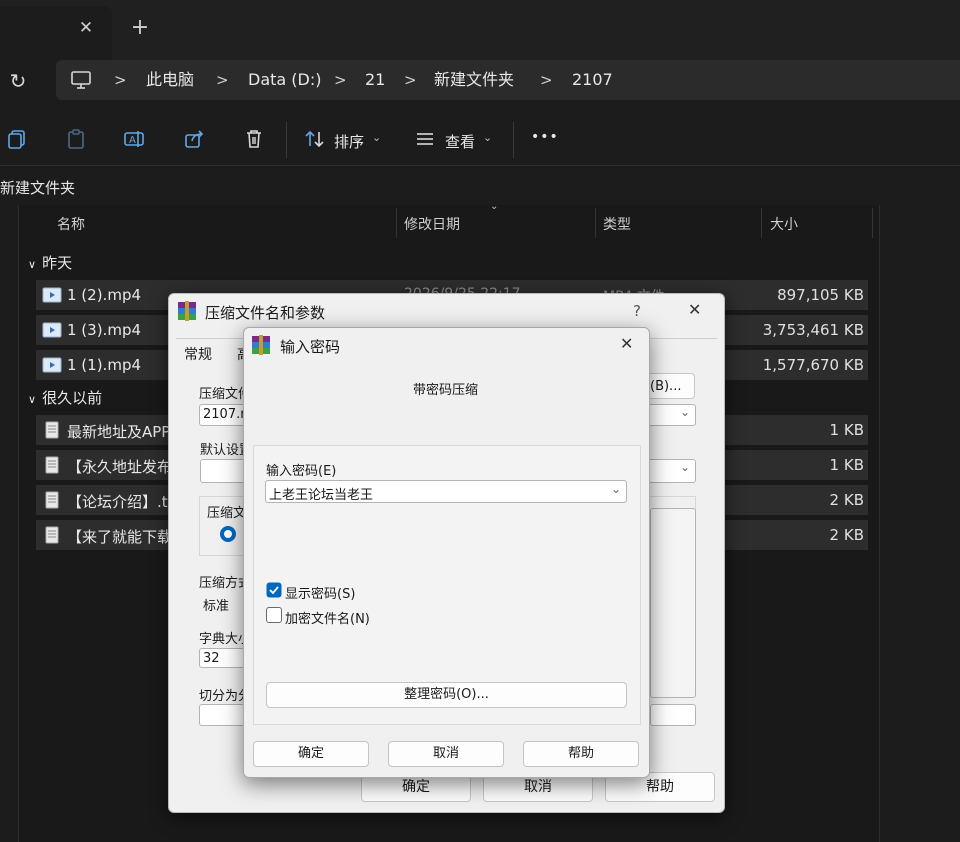  I want to click on update-mode-select, so click(673, 715).